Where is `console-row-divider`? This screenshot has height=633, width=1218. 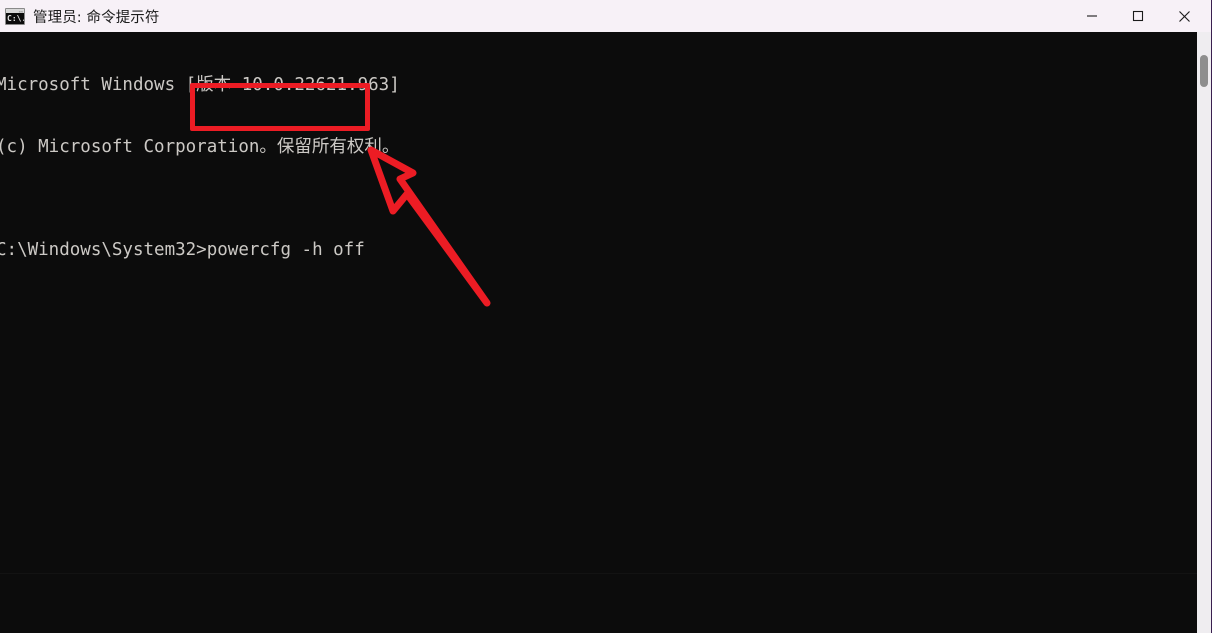
console-row-divider is located at coordinates (598, 573).